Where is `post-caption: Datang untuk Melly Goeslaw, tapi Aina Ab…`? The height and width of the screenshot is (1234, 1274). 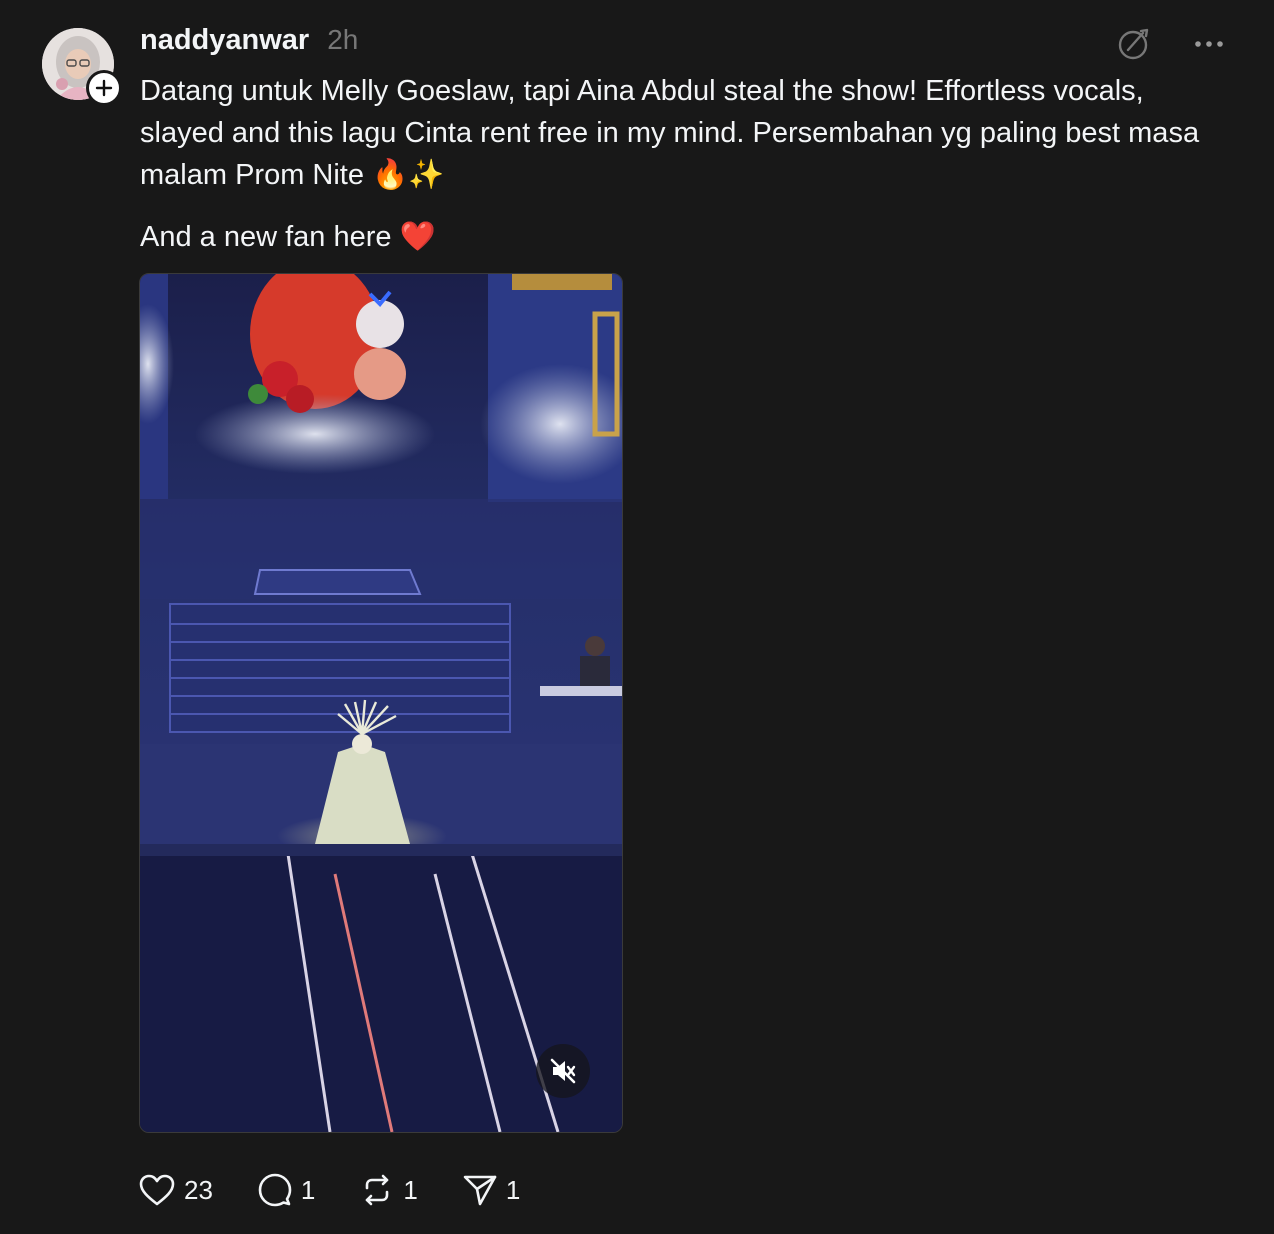 post-caption: Datang untuk Melly Goeslaw, tapi Aina Ab… is located at coordinates (685, 164).